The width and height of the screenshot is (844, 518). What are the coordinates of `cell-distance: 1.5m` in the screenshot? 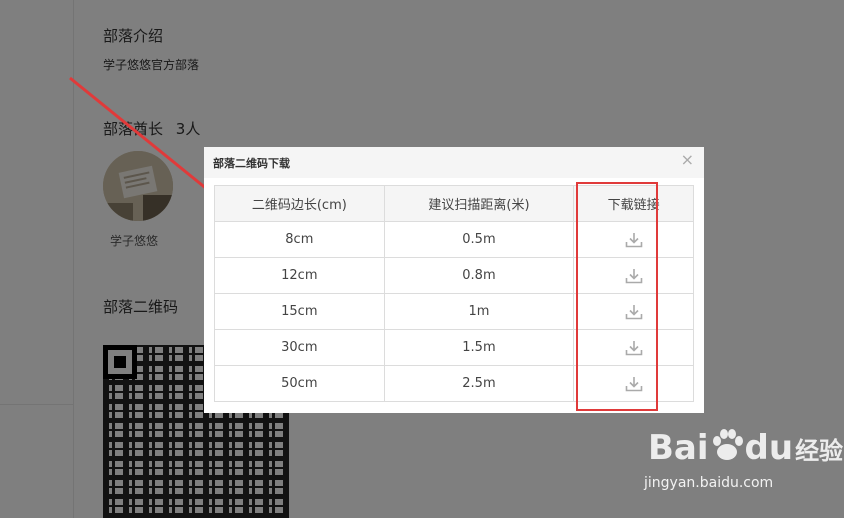 It's located at (479, 347).